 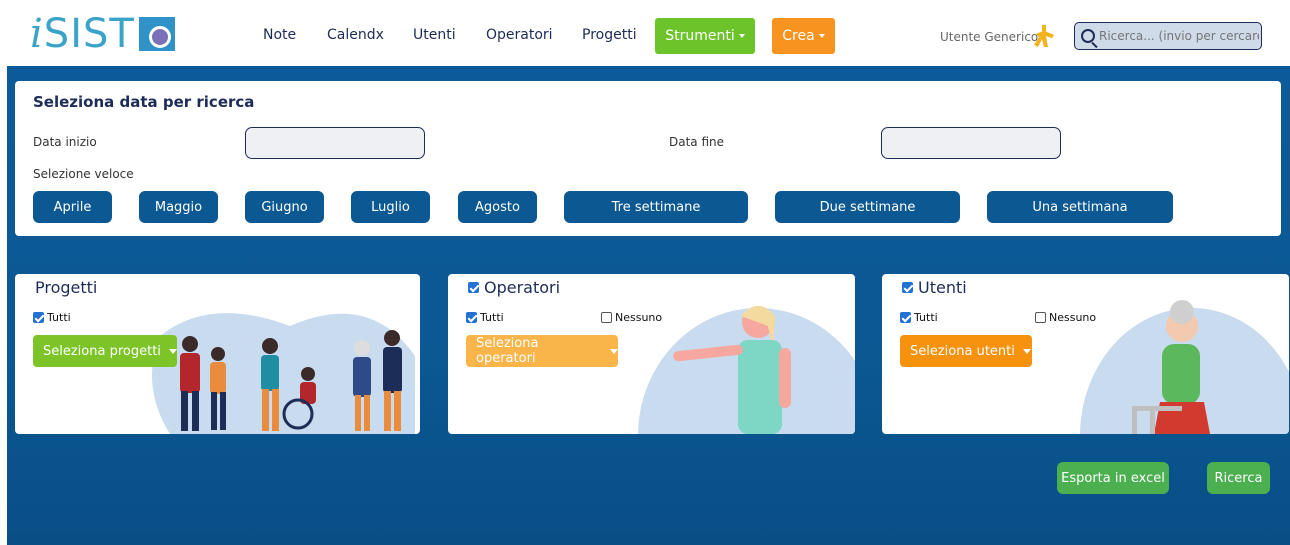 What do you see at coordinates (178, 207) in the screenshot?
I see `quick-may-button: Maggio` at bounding box center [178, 207].